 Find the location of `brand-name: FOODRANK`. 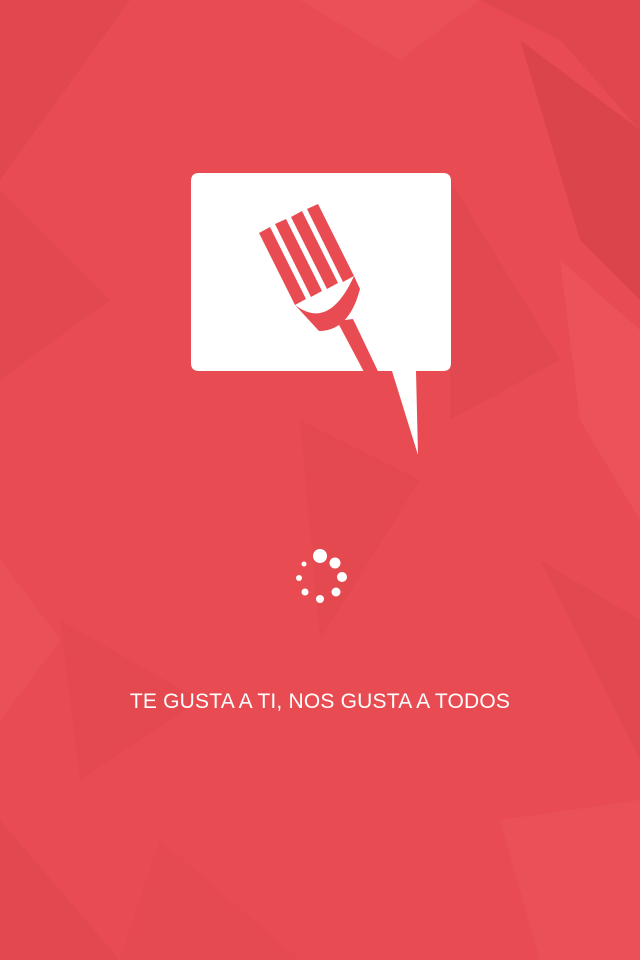

brand-name: FOODRANK is located at coordinates (263, 394).